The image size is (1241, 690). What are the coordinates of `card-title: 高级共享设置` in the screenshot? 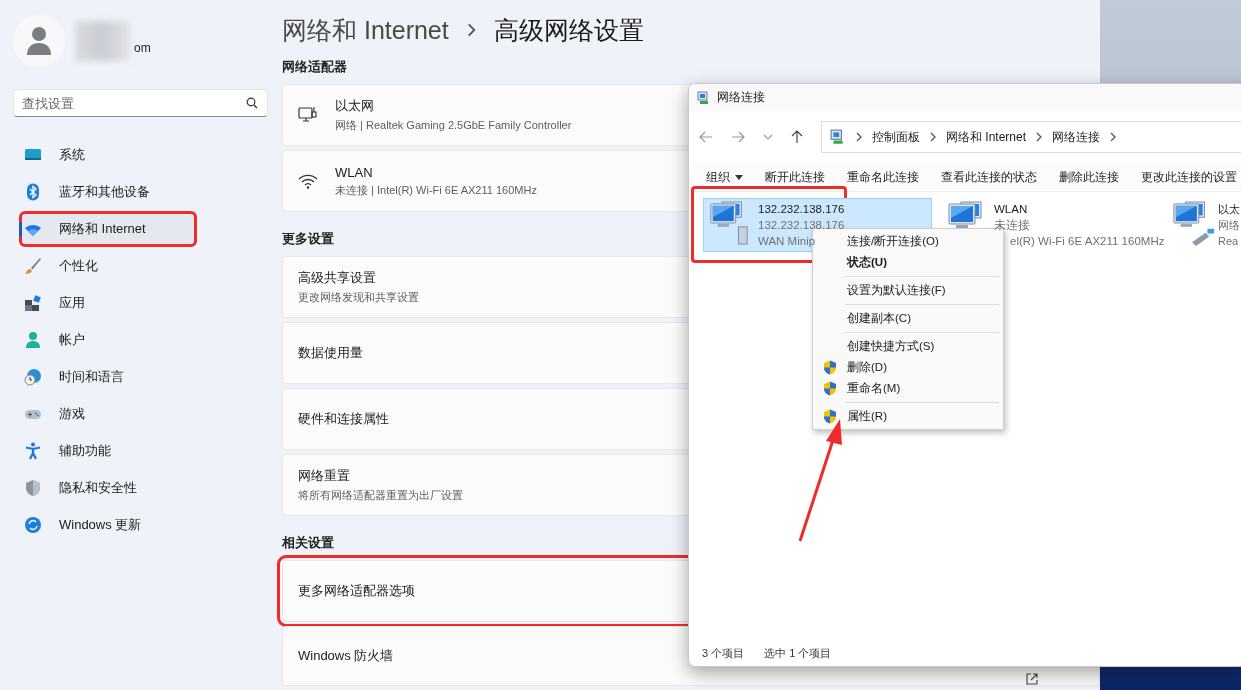 It's located at (337, 278).